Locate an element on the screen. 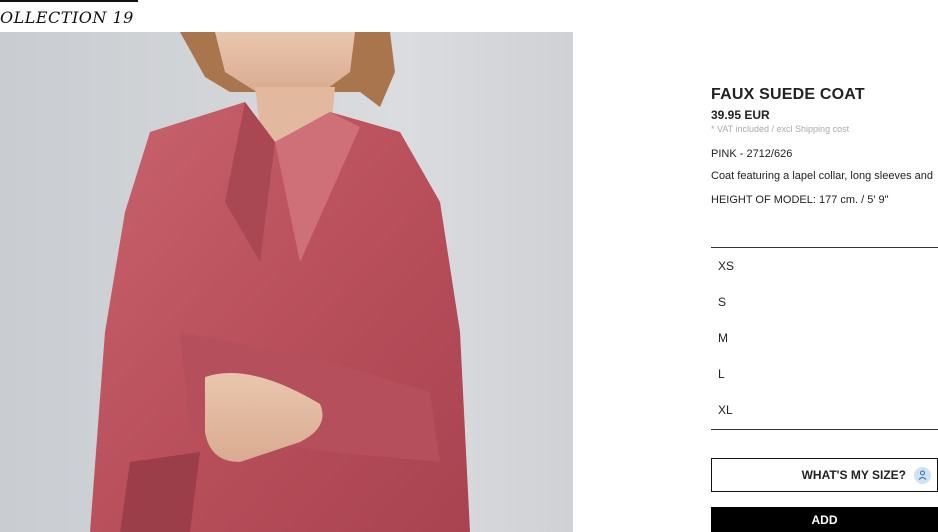 The height and width of the screenshot is (532, 938). add-to-cart-button: ADD is located at coordinates (824, 519).